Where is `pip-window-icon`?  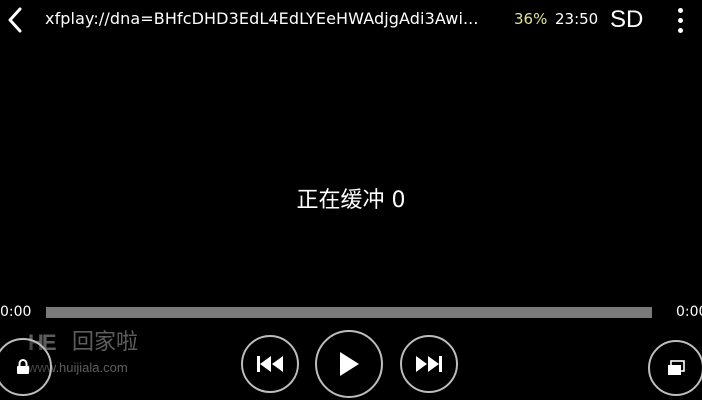
pip-window-icon is located at coordinates (676, 367).